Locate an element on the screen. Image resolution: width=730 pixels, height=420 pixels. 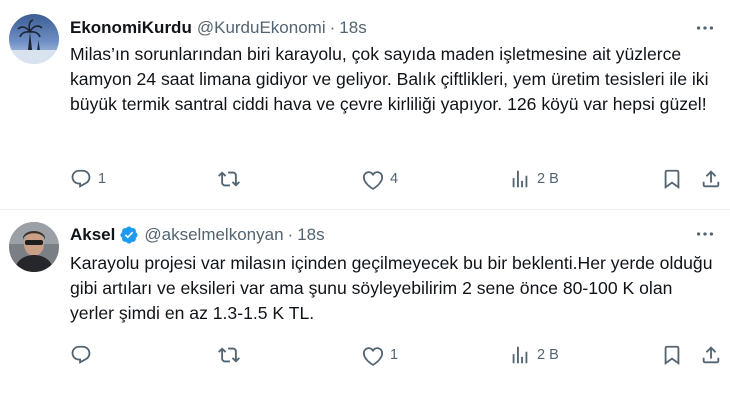
verified-badge-icon is located at coordinates (129, 235).